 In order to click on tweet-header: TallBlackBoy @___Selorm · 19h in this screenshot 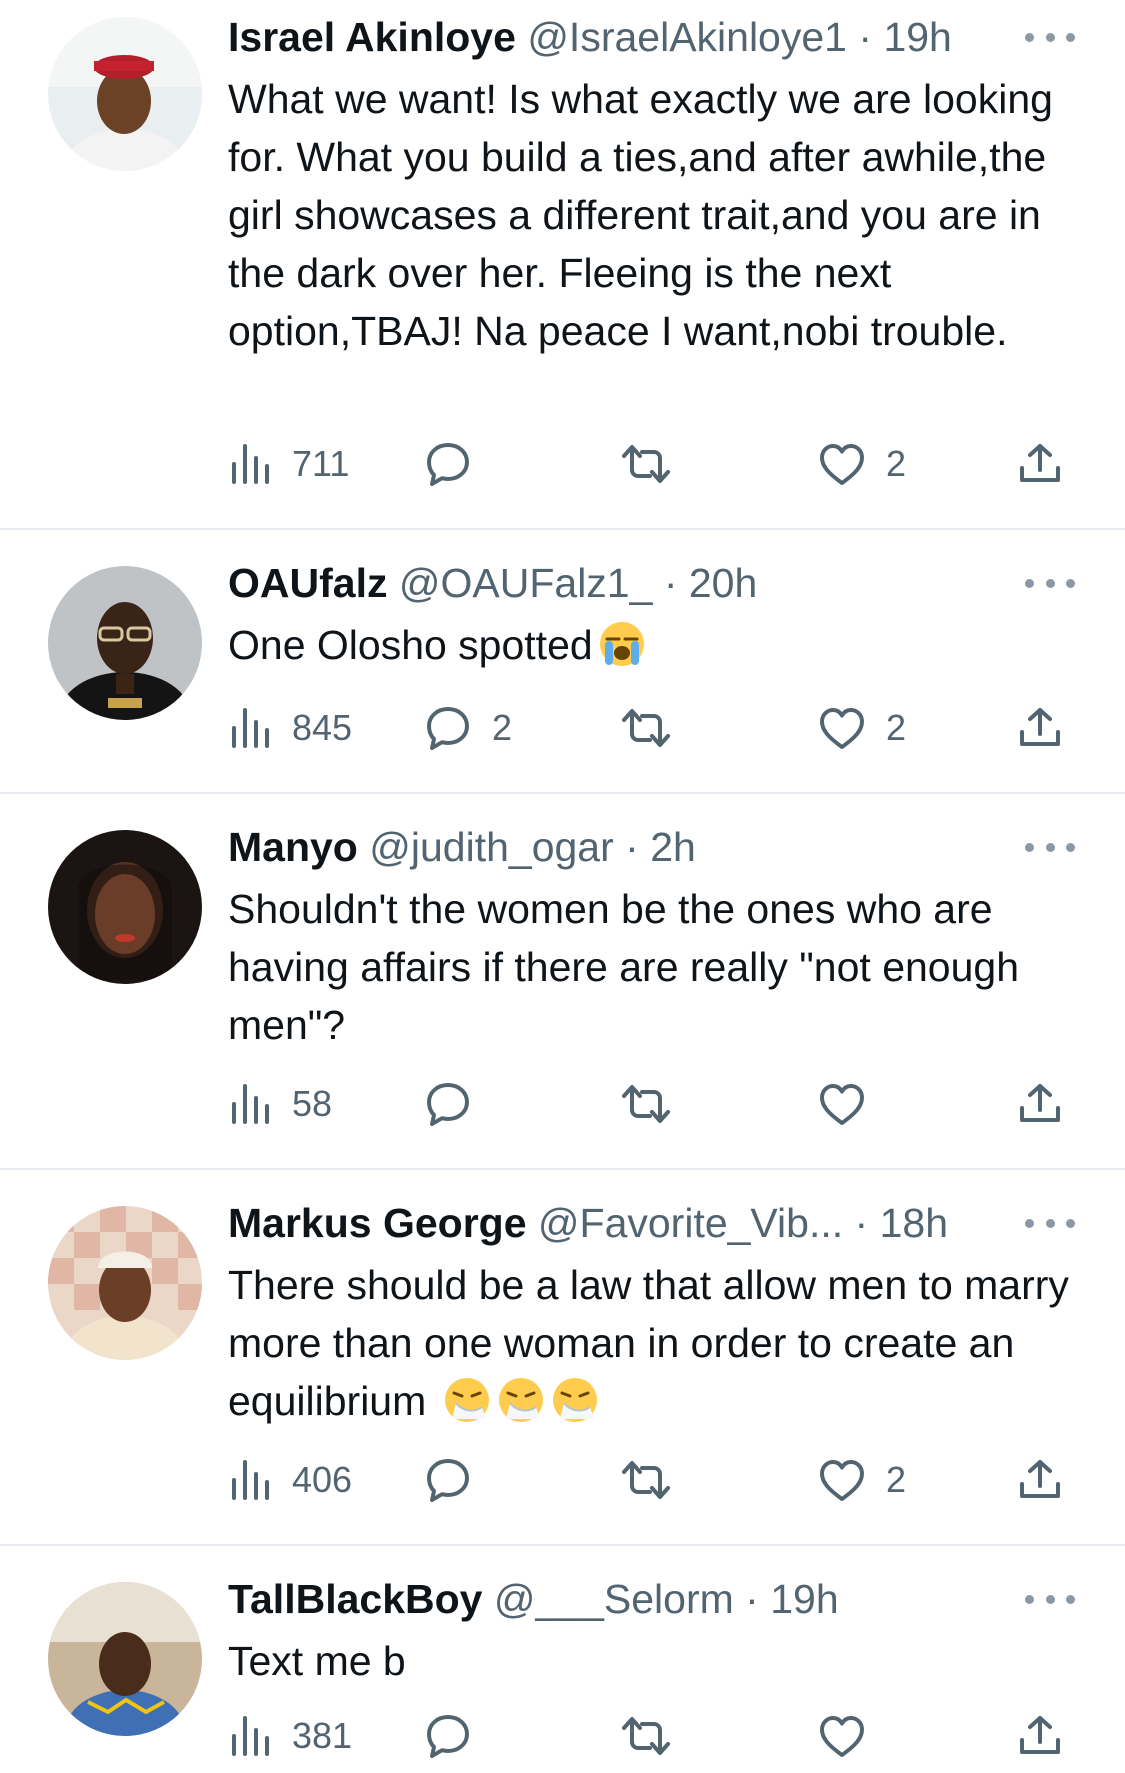, I will do `click(646, 1599)`.